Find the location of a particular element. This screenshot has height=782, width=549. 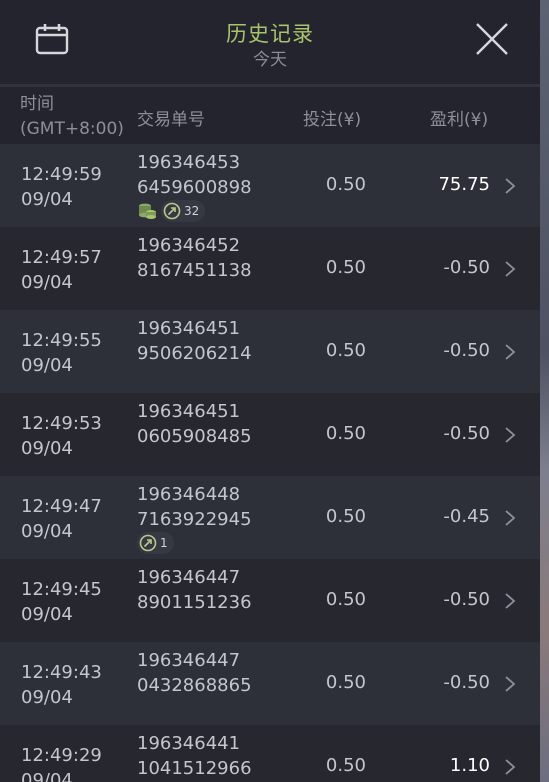

row-badges: 32 is located at coordinates (171, 211).